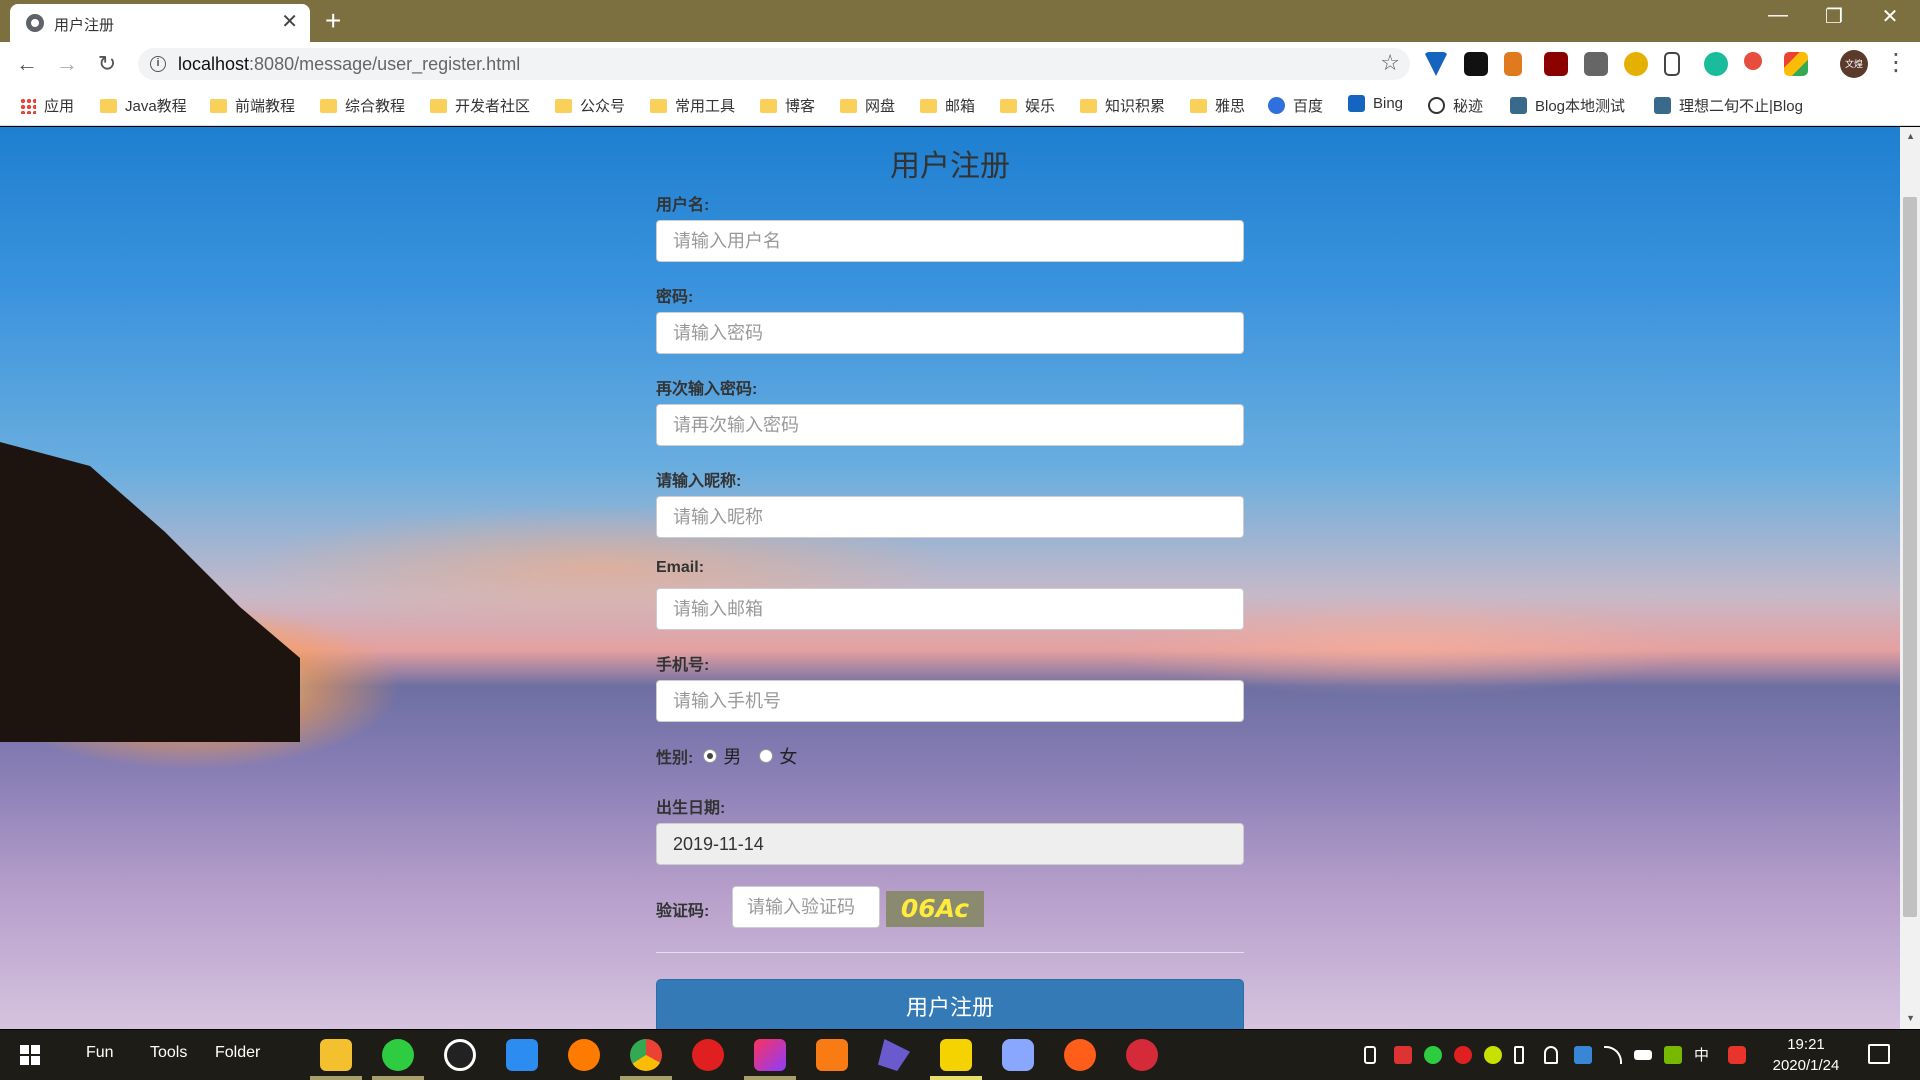 The image size is (1920, 1080). What do you see at coordinates (333, 21) in the screenshot?
I see `new-tab-button: +` at bounding box center [333, 21].